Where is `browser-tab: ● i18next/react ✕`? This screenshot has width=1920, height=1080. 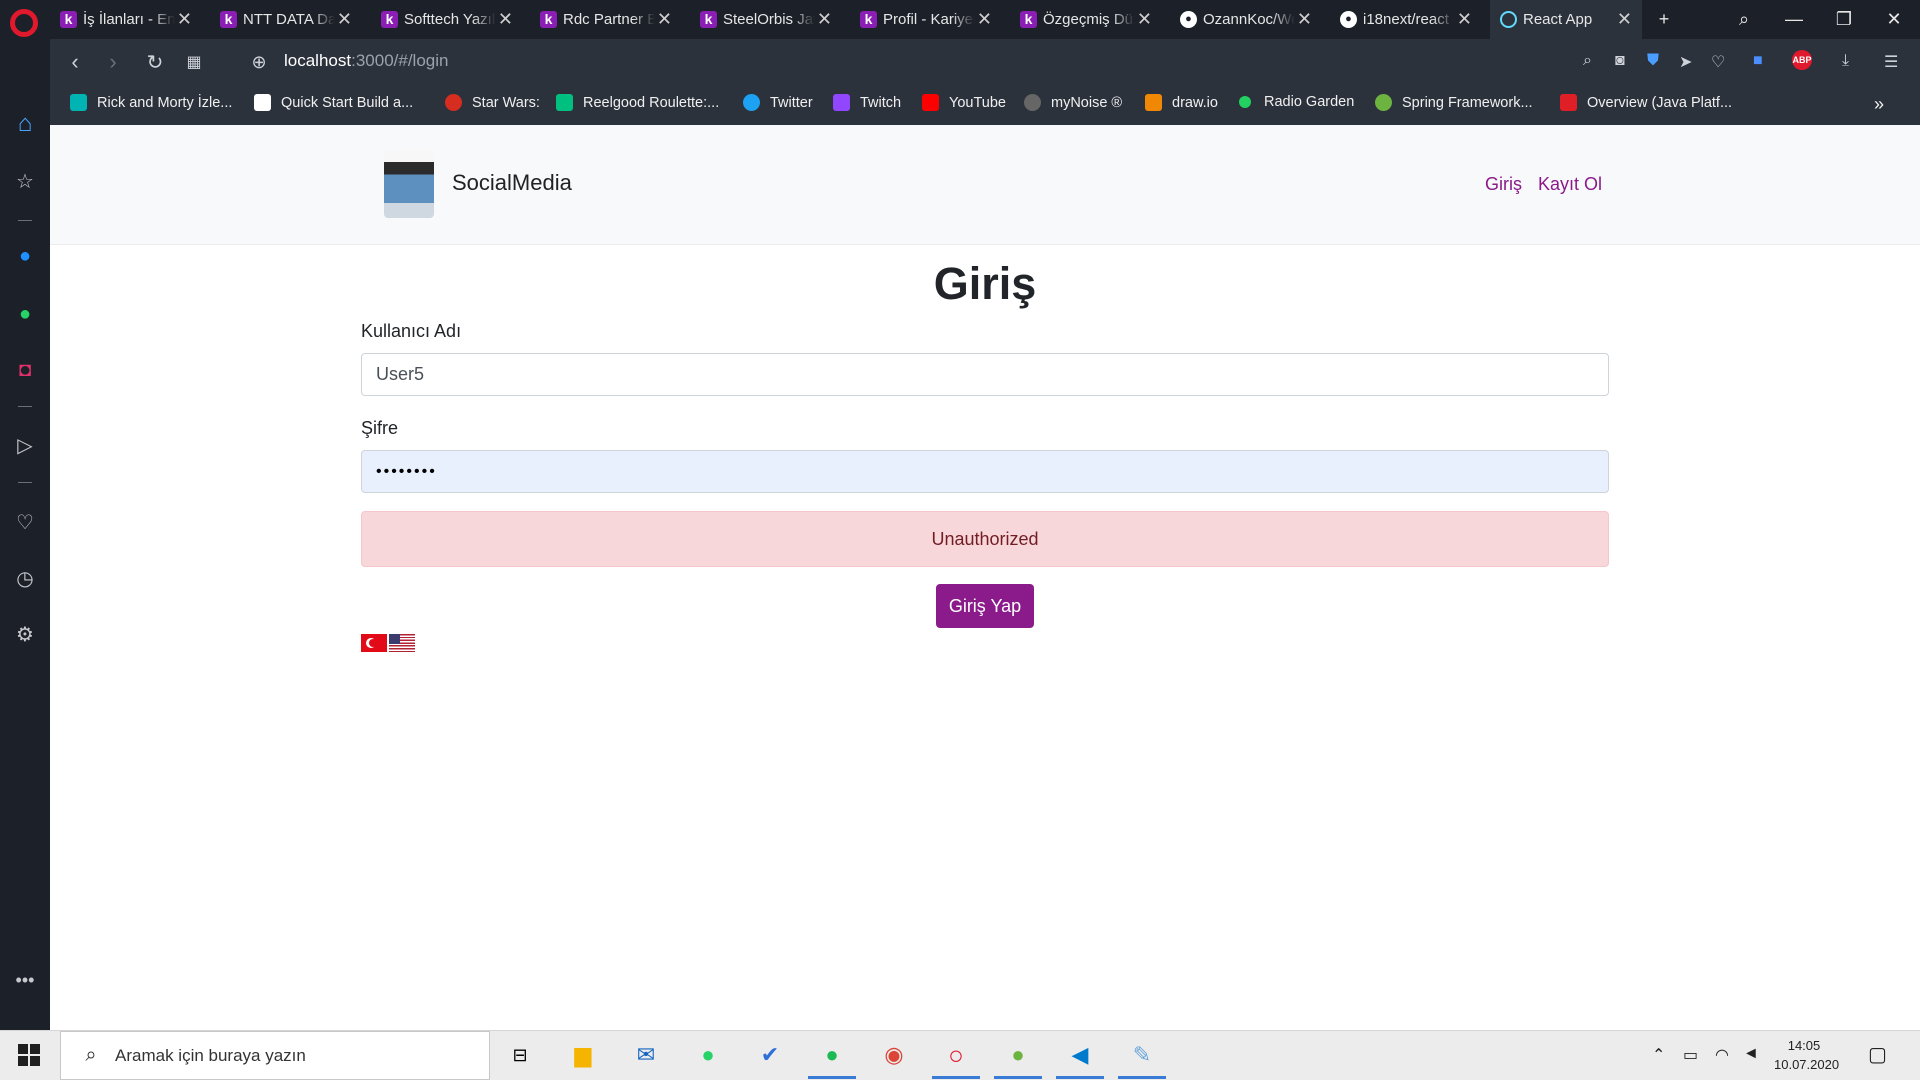
browser-tab: ● i18next/react ✕ is located at coordinates (1406, 19).